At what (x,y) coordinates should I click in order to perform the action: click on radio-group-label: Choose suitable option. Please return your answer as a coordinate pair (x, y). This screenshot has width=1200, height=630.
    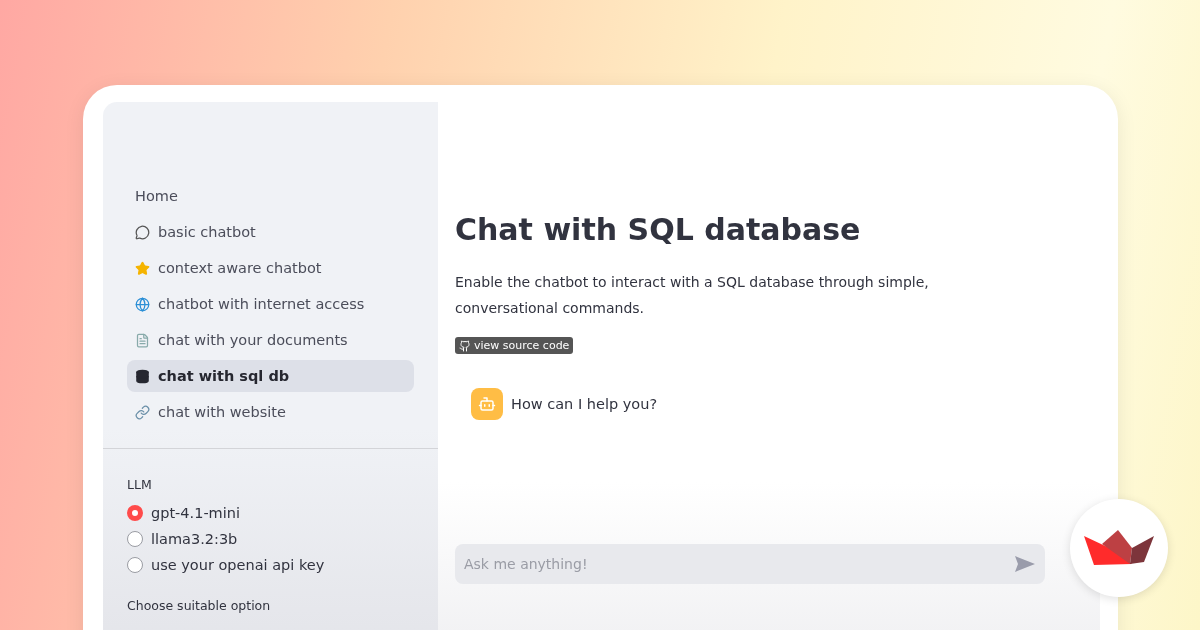
    Looking at the image, I should click on (199, 605).